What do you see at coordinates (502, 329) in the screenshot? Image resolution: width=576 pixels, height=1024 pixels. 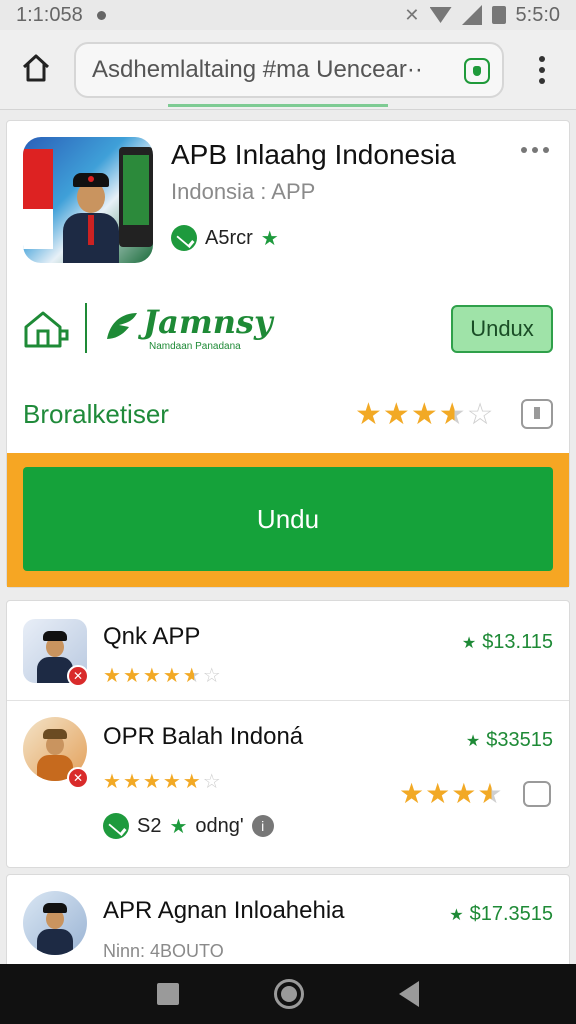 I see `secondary-download-button: Undux` at bounding box center [502, 329].